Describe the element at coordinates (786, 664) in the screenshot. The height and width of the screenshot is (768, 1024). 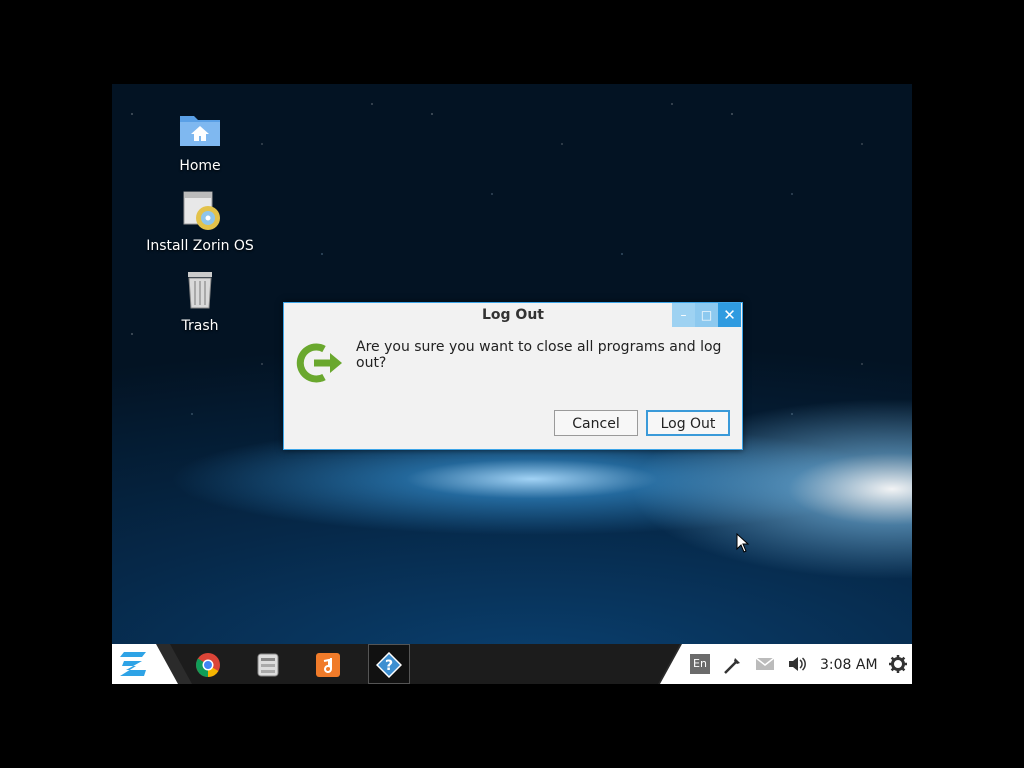
I see `system-tray: En 3:08 AM` at that location.